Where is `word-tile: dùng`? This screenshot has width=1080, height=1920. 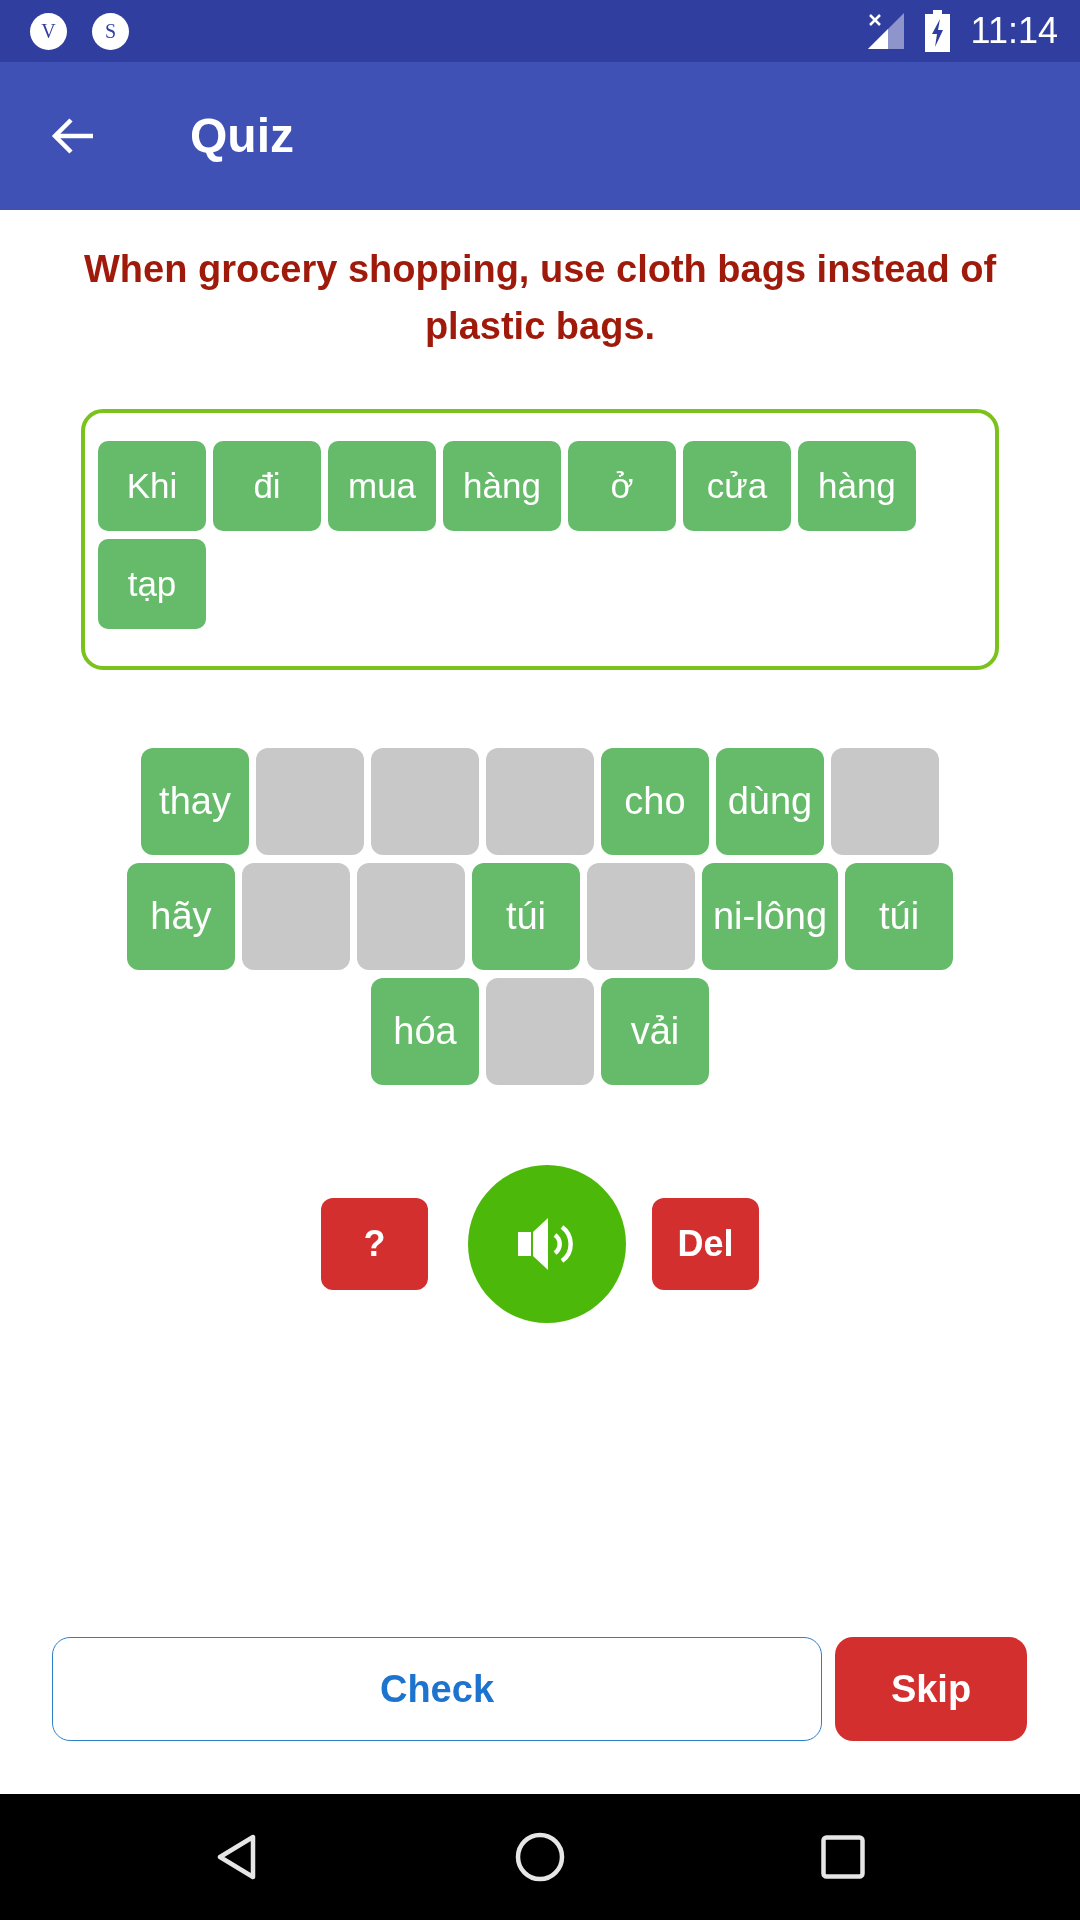
word-tile: dùng is located at coordinates (770, 801).